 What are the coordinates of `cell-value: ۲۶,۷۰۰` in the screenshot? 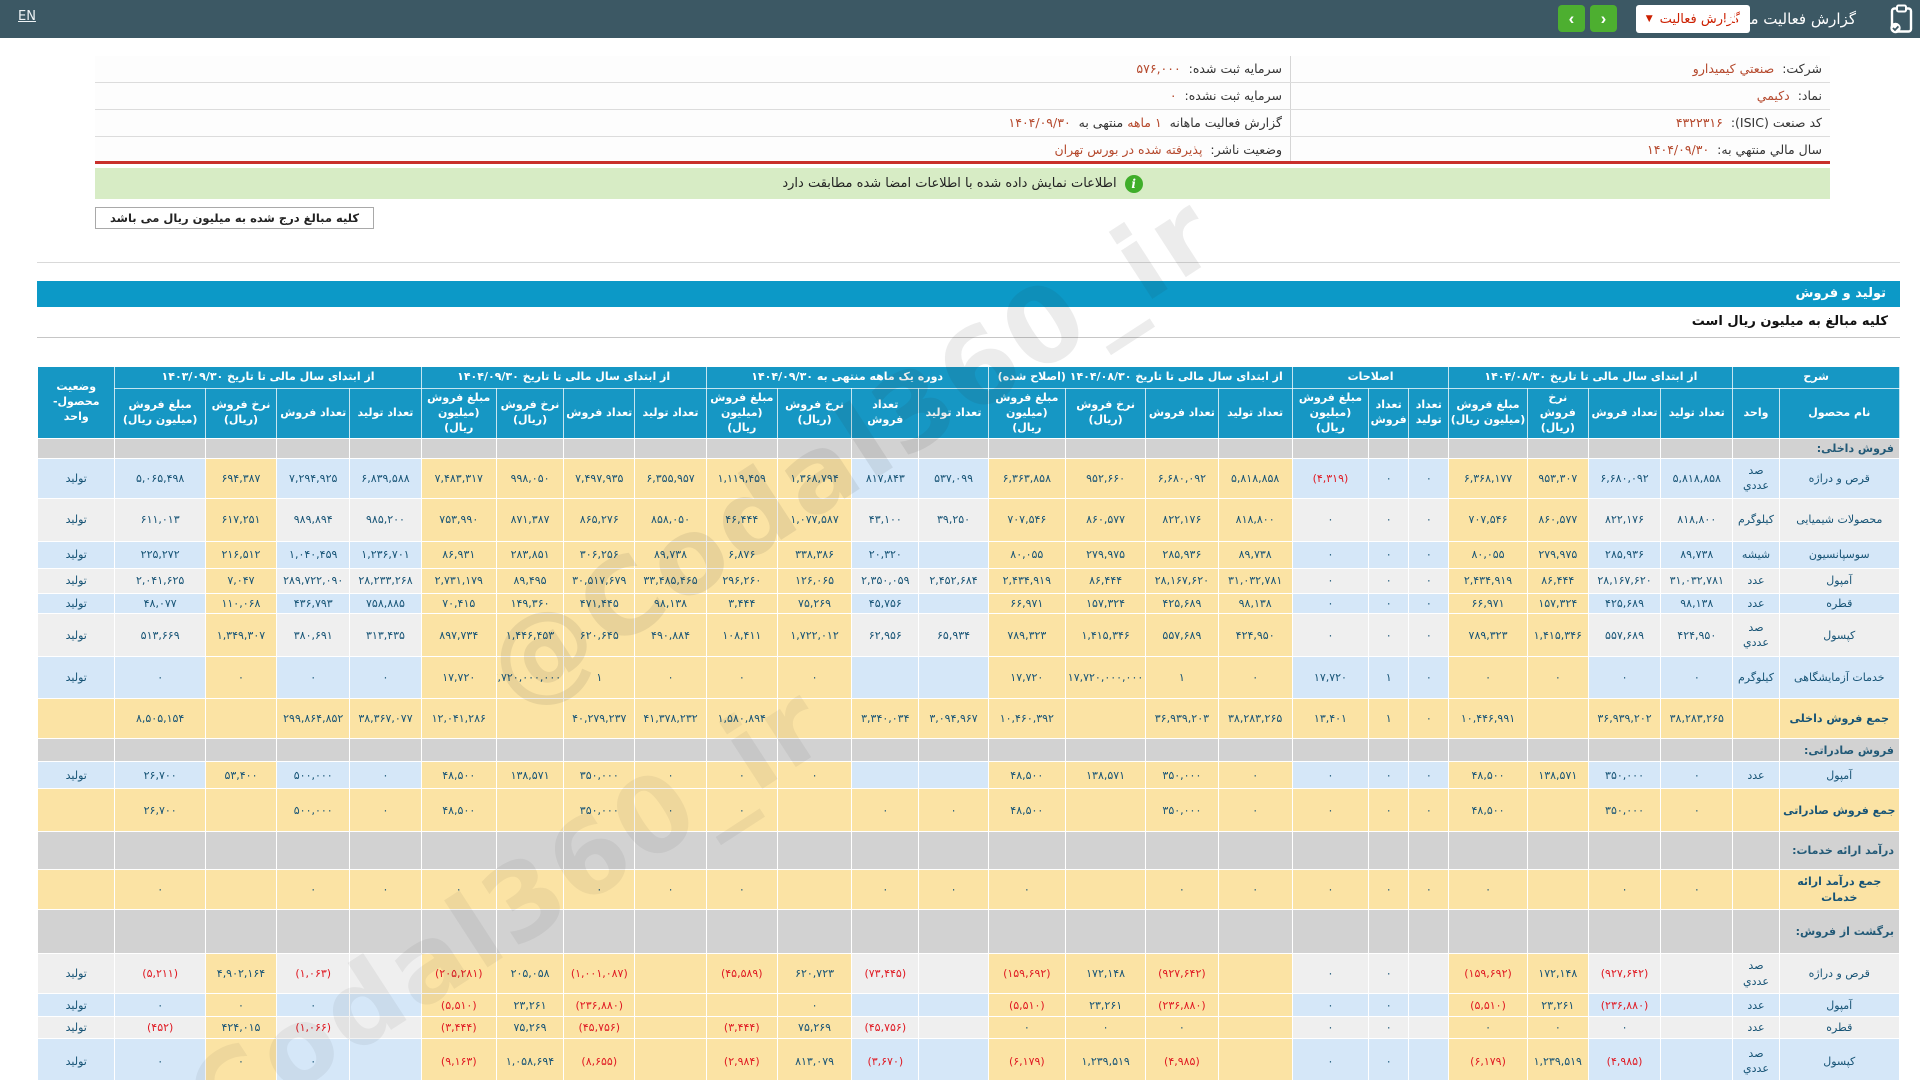 It's located at (160, 775).